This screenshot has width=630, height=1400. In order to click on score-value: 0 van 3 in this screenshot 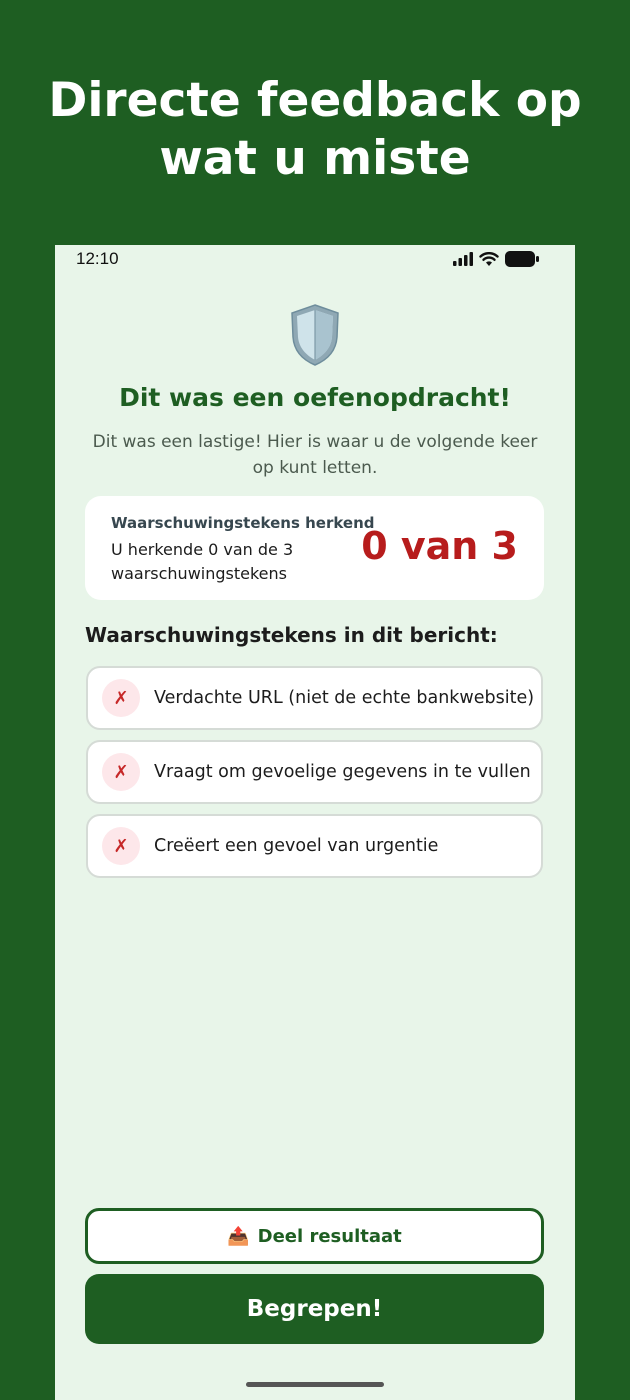, I will do `click(439, 546)`.